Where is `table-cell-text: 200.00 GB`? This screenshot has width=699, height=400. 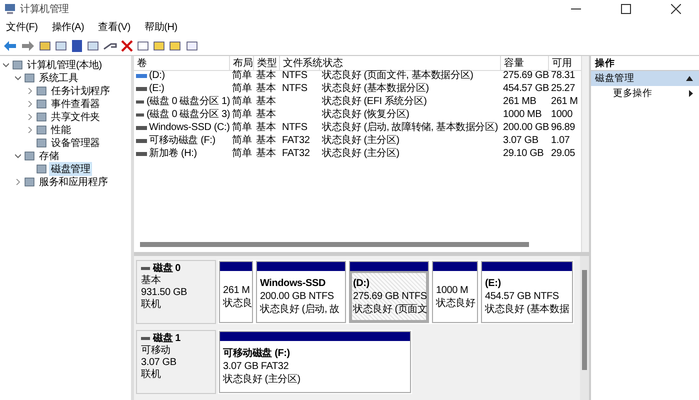 table-cell-text: 200.00 GB is located at coordinates (525, 127).